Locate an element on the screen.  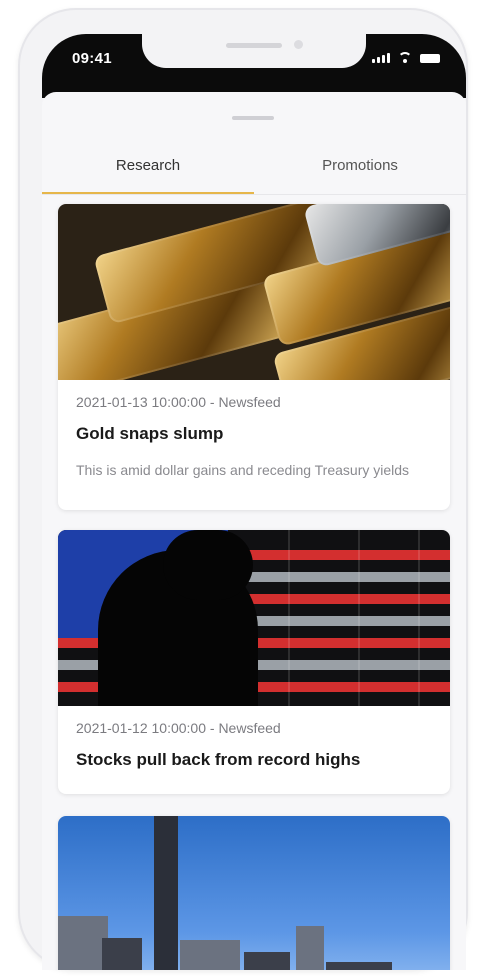
tab-promotions-label: Promotions is located at coordinates (360, 165).